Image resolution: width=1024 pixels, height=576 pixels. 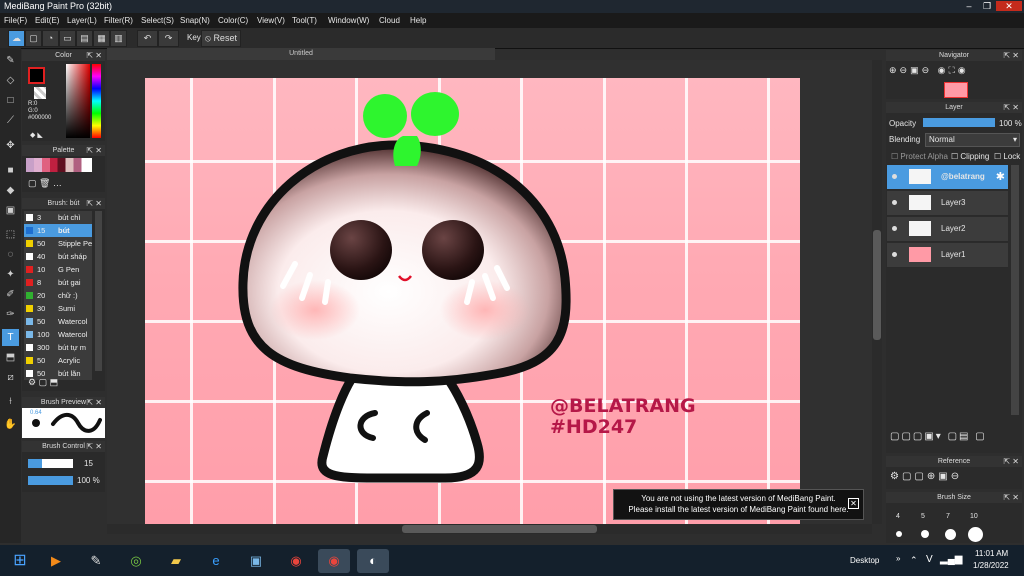 What do you see at coordinates (947, 203) in the screenshot?
I see `layer-row: Layer3` at bounding box center [947, 203].